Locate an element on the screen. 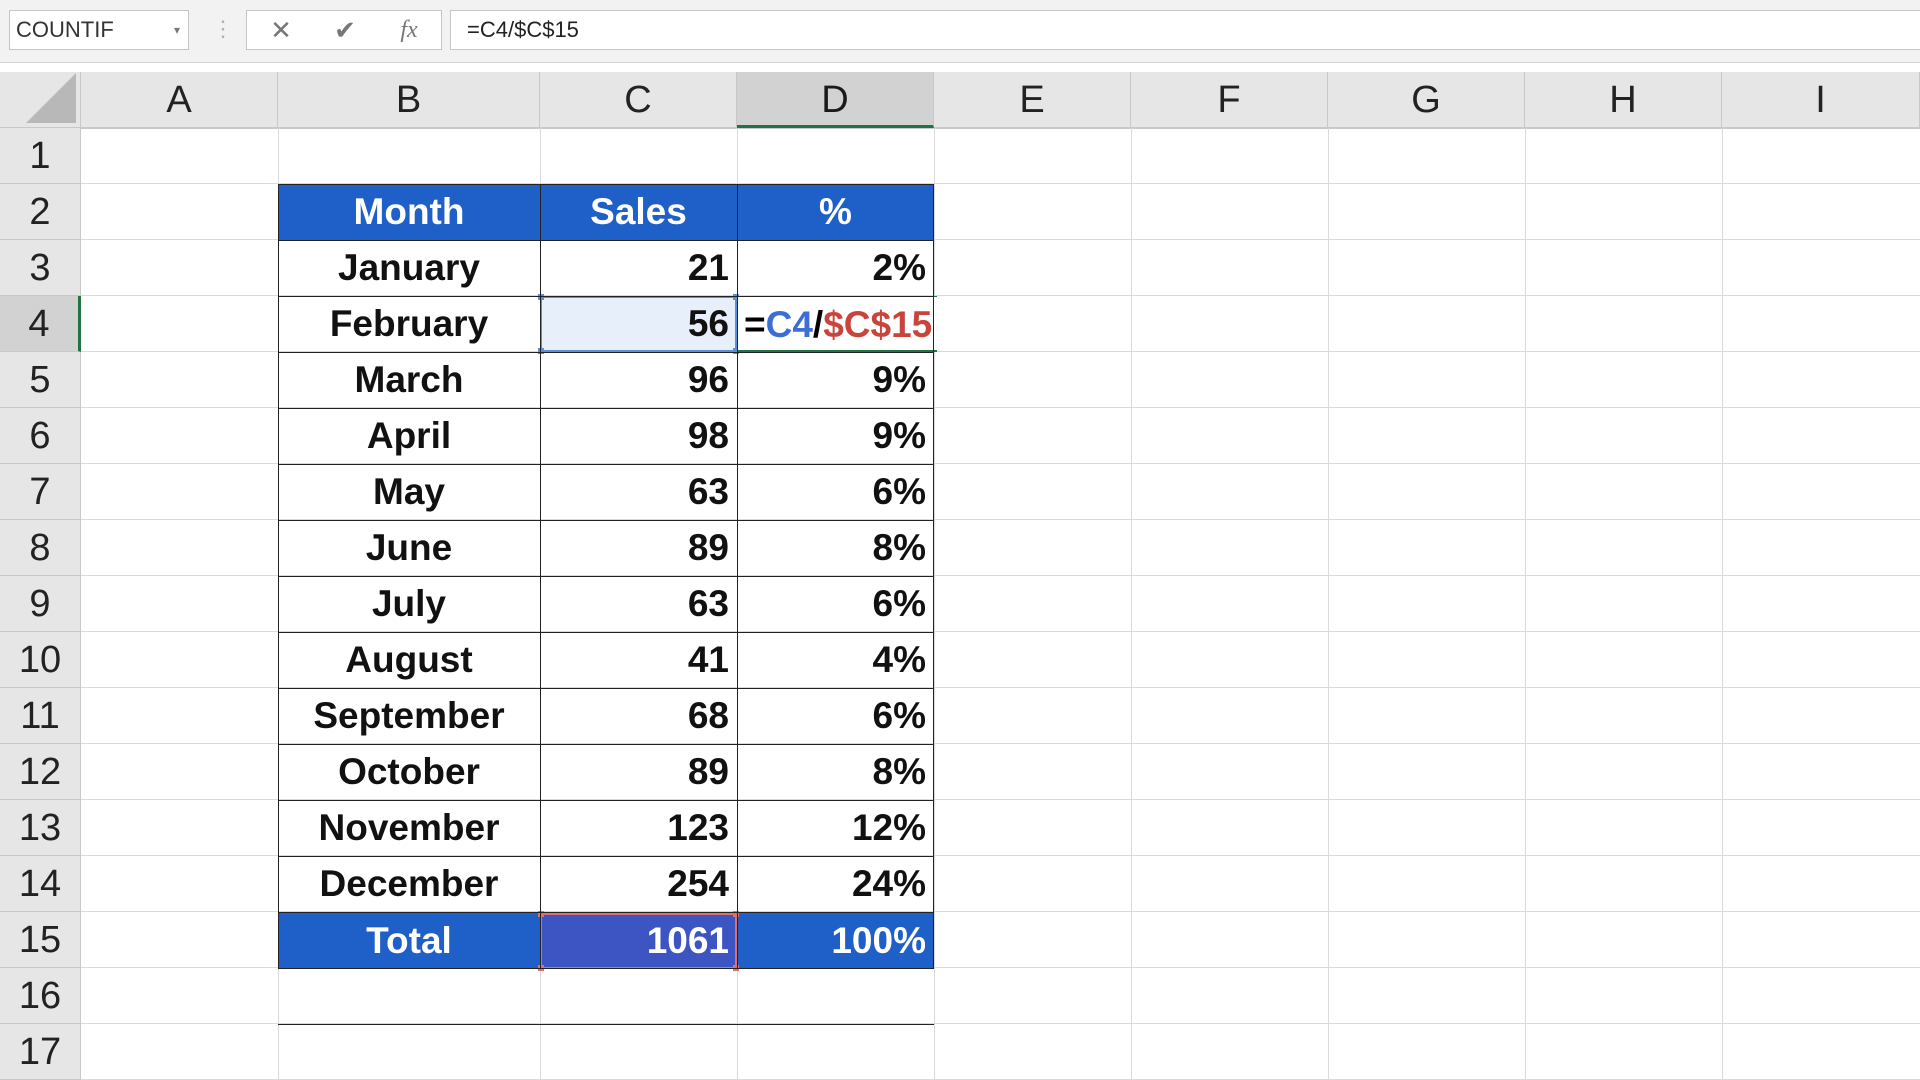 The width and height of the screenshot is (1920, 1080). cell-percent: 12% is located at coordinates (835, 833).